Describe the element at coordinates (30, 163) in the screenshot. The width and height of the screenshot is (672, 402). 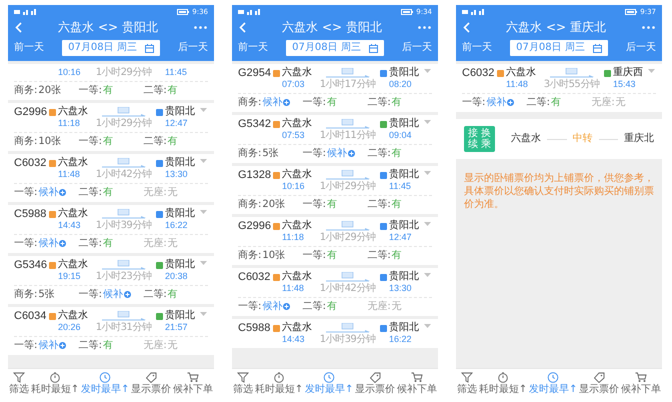
I see `train-number: C6032` at that location.